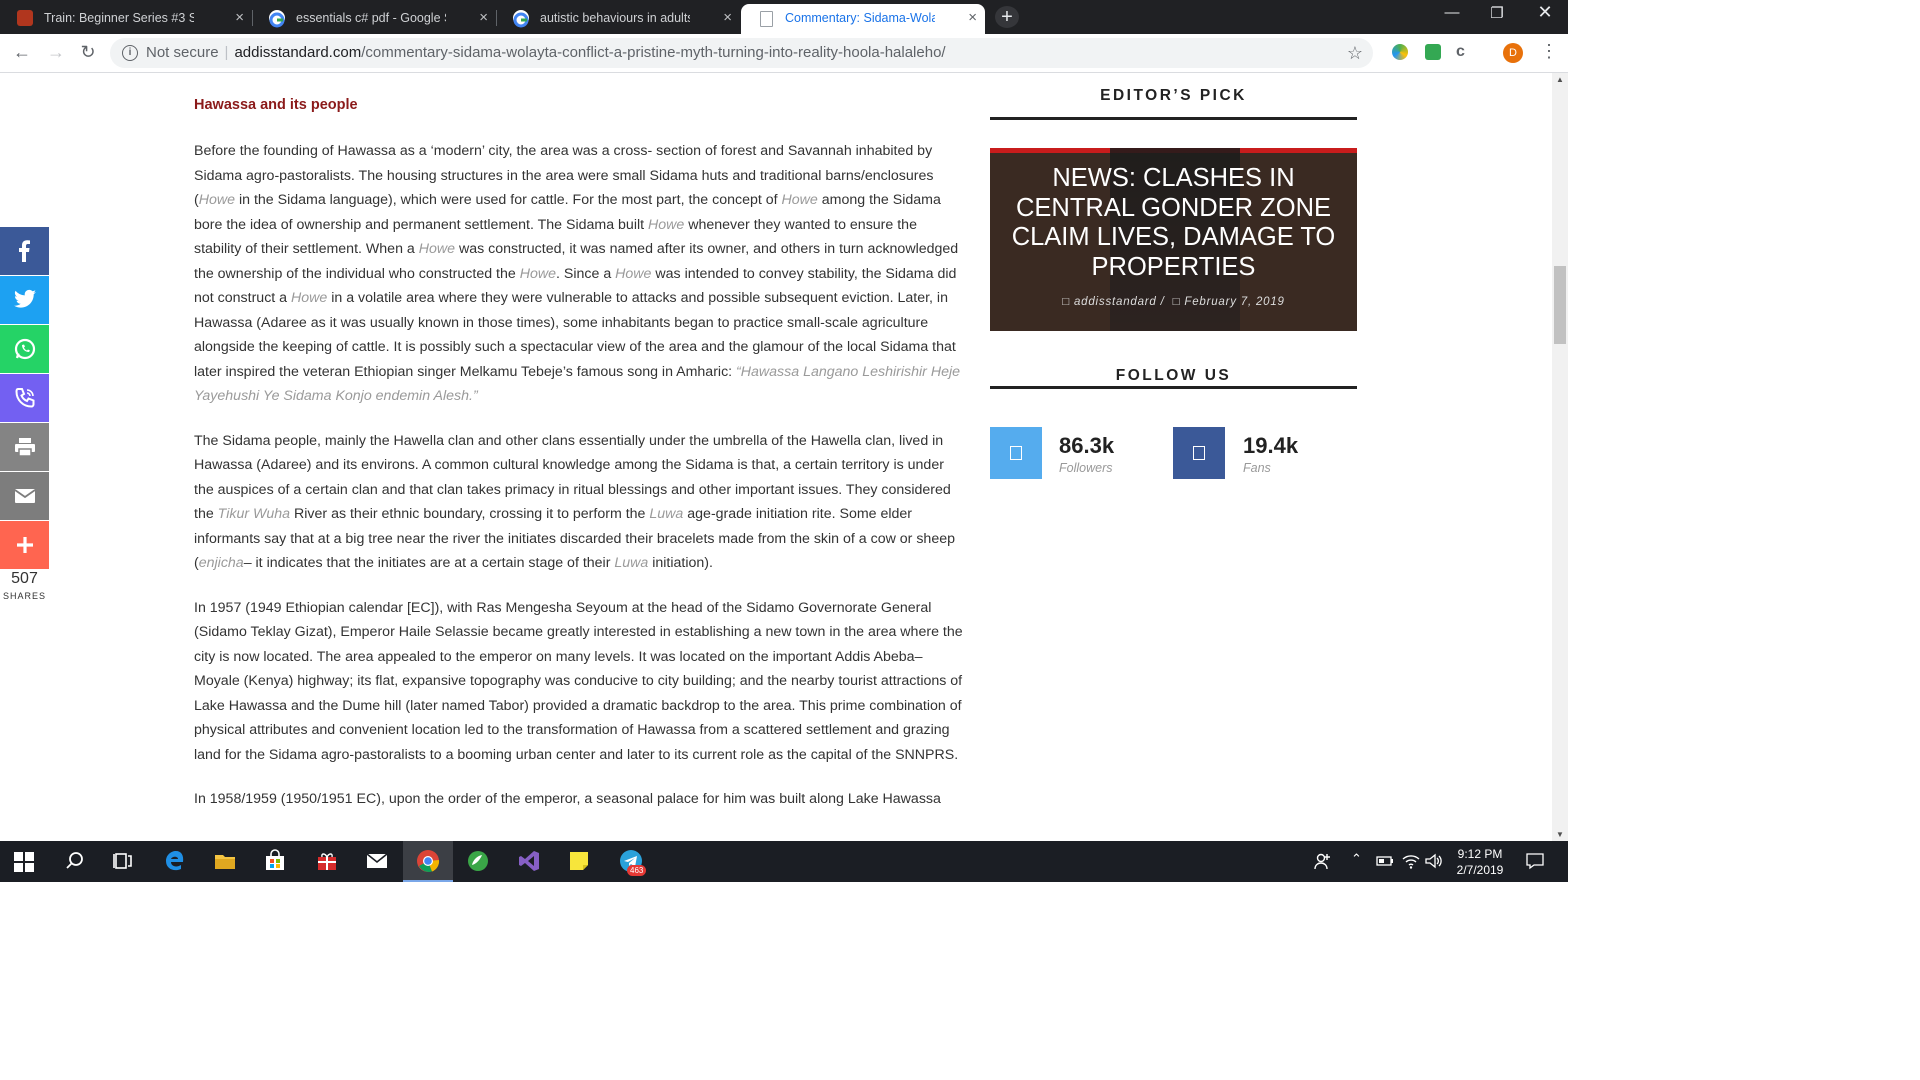  Describe the element at coordinates (1115, 302) in the screenshot. I see `pick-author: addisstandard` at that location.